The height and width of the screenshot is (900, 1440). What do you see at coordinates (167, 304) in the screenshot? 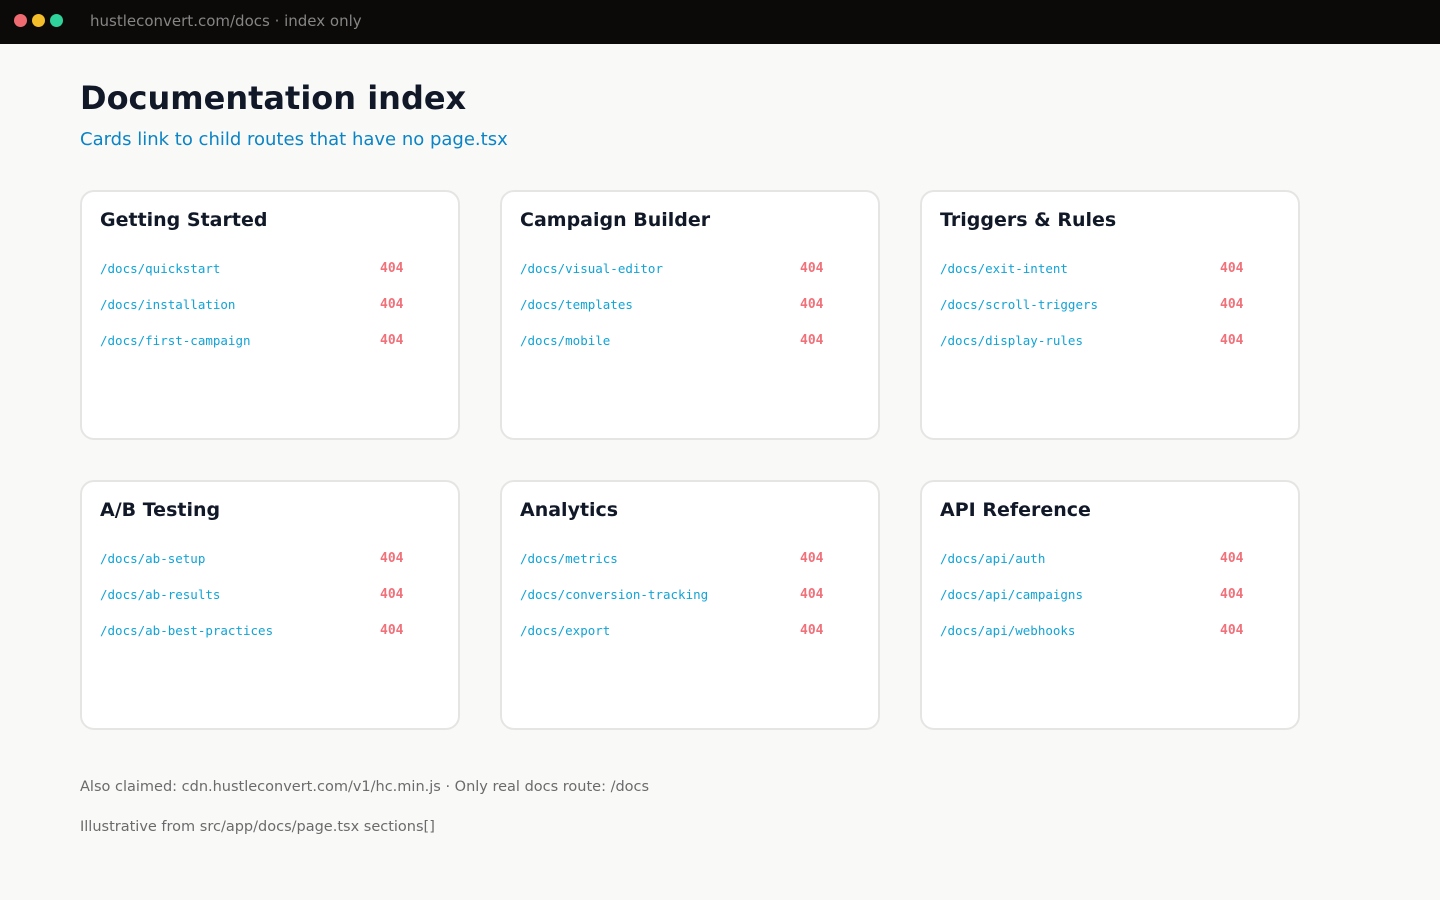
I see `route-path: /docs/installation` at bounding box center [167, 304].